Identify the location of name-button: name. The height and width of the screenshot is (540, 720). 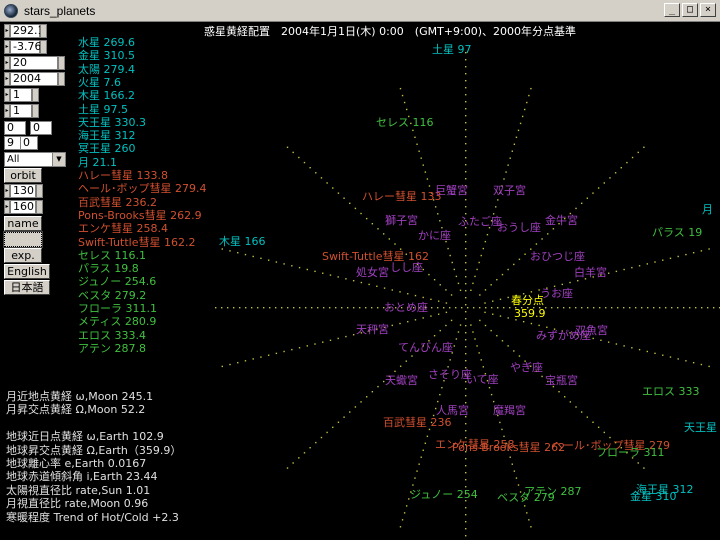
(23, 223).